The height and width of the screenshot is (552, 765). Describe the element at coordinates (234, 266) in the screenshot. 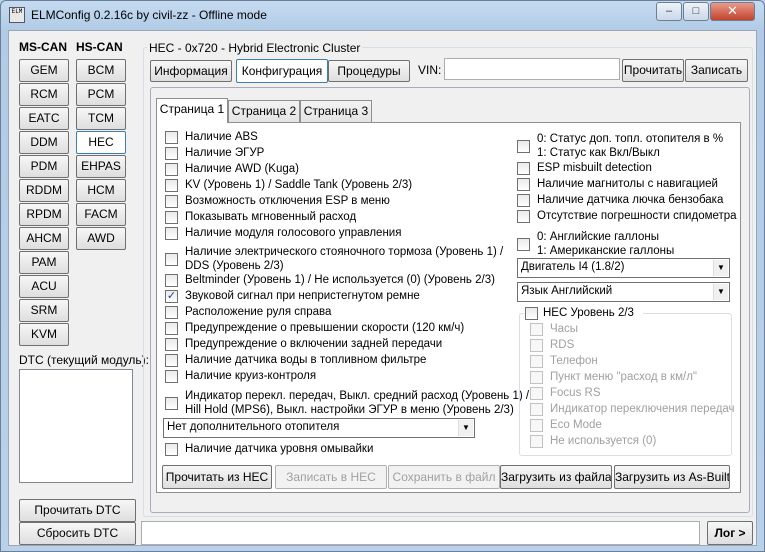

I see `left-option-label-2: DDS (Уровень 2/3)` at that location.